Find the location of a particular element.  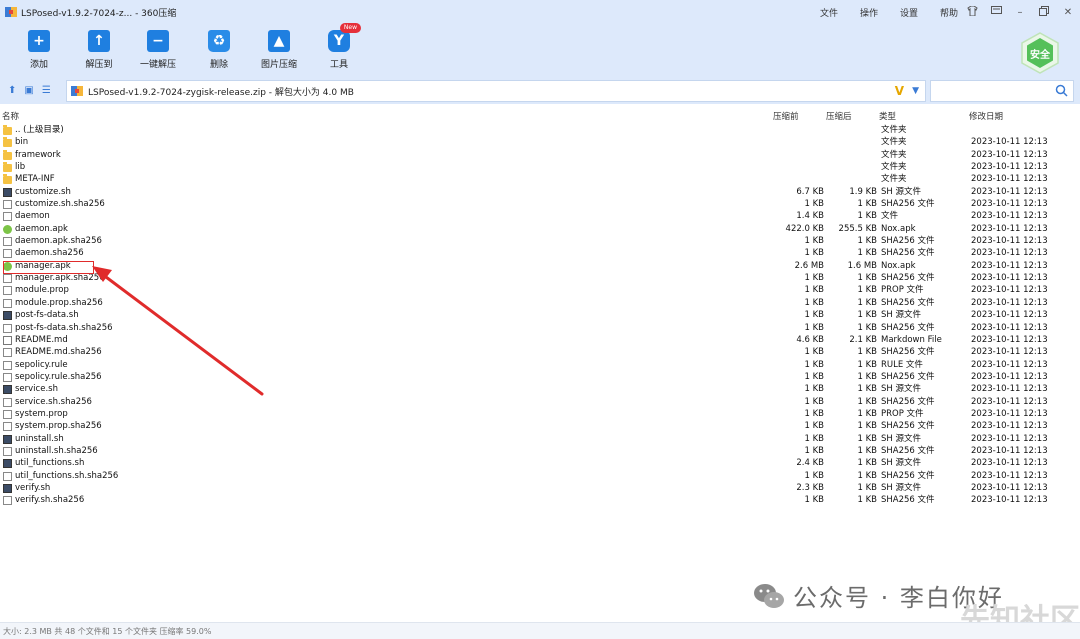

col-name: 名称 is located at coordinates (10, 116).